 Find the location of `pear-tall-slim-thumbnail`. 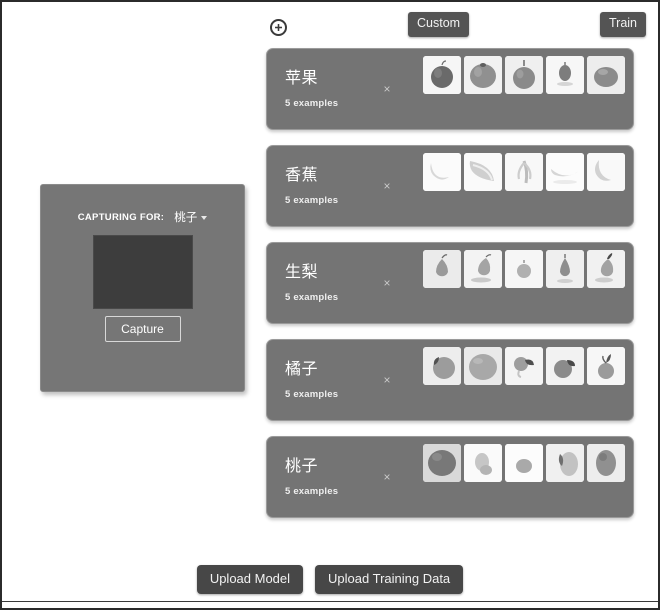

pear-tall-slim-thumbnail is located at coordinates (565, 269).